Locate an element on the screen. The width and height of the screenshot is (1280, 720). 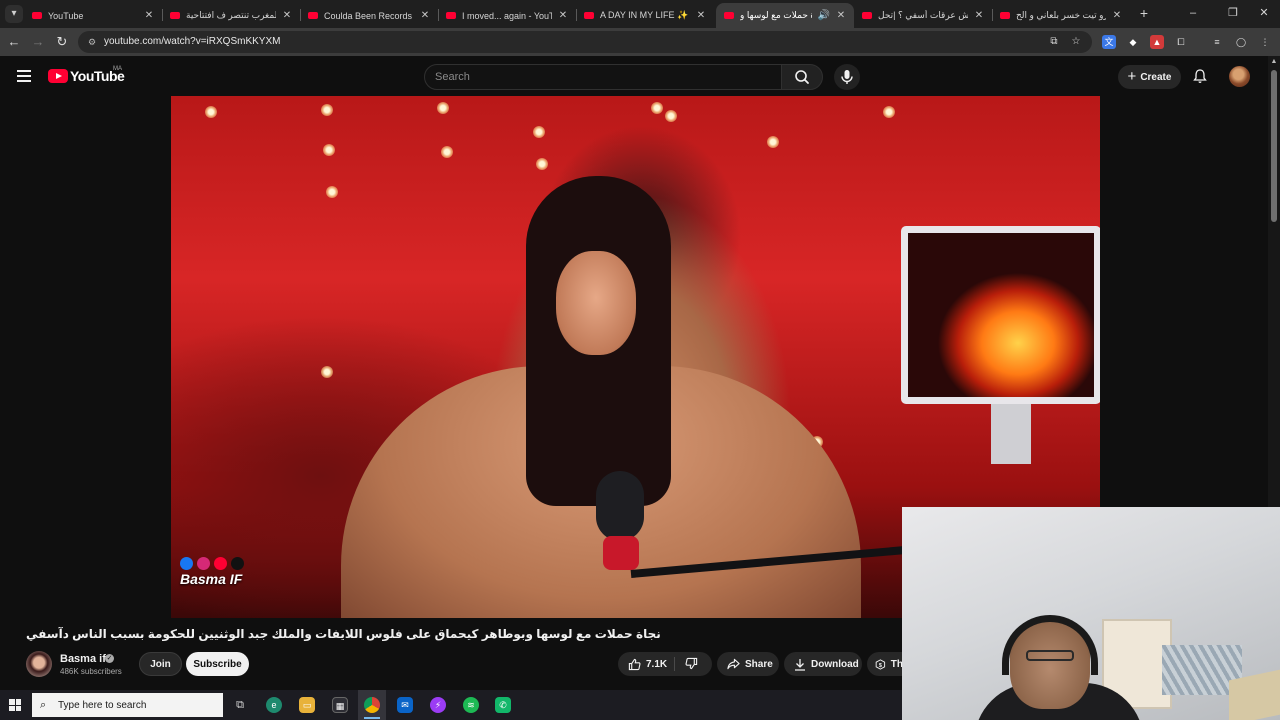
taskbar-search: ⌕ Type here to search is located at coordinates (127, 705).